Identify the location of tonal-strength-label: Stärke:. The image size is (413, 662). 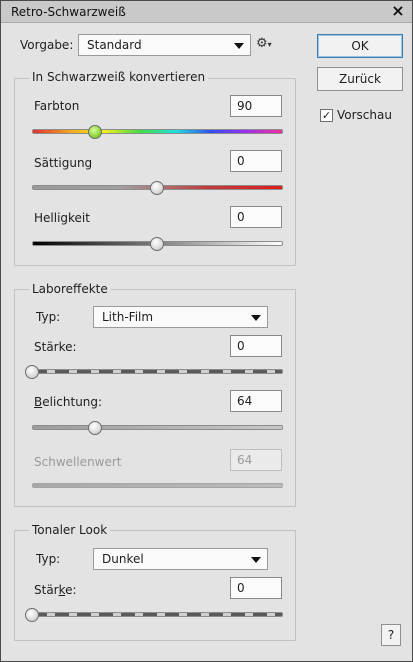
(55, 590).